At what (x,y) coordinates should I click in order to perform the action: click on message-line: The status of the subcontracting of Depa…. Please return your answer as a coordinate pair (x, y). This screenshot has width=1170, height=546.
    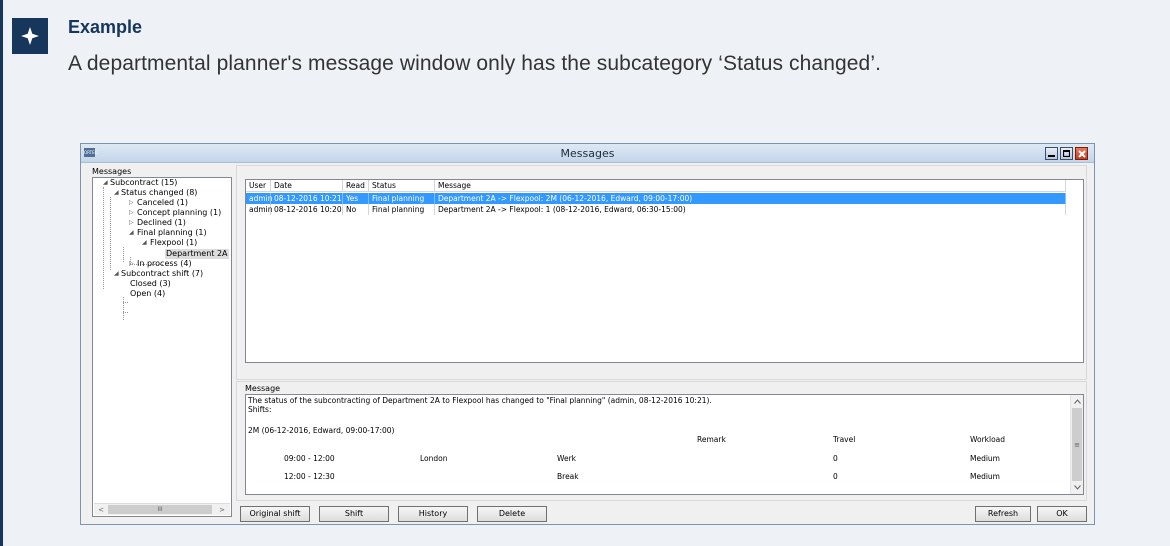
    Looking at the image, I should click on (480, 400).